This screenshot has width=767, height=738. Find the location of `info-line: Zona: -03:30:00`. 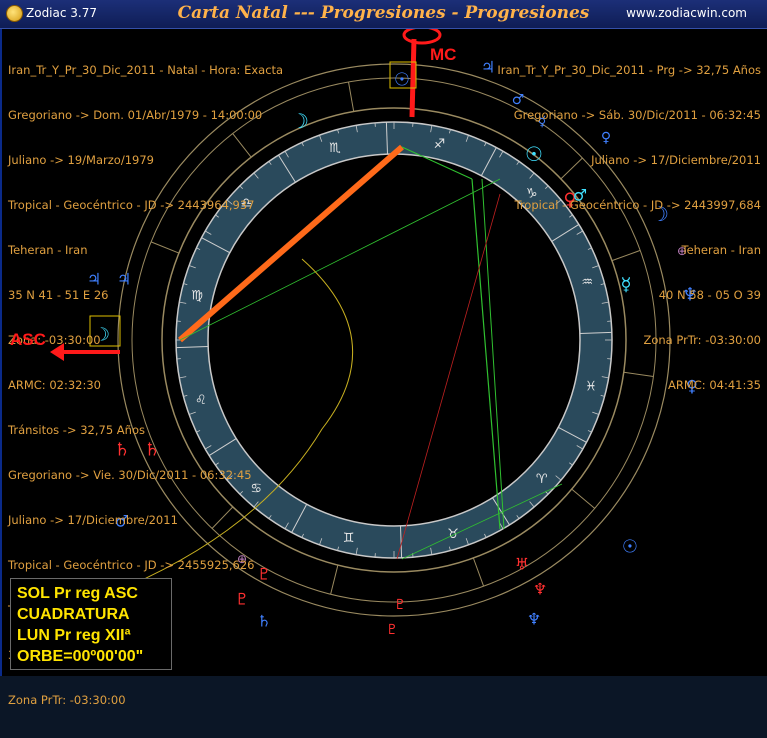

info-line: Zona: -03:30:00 is located at coordinates (145, 340).